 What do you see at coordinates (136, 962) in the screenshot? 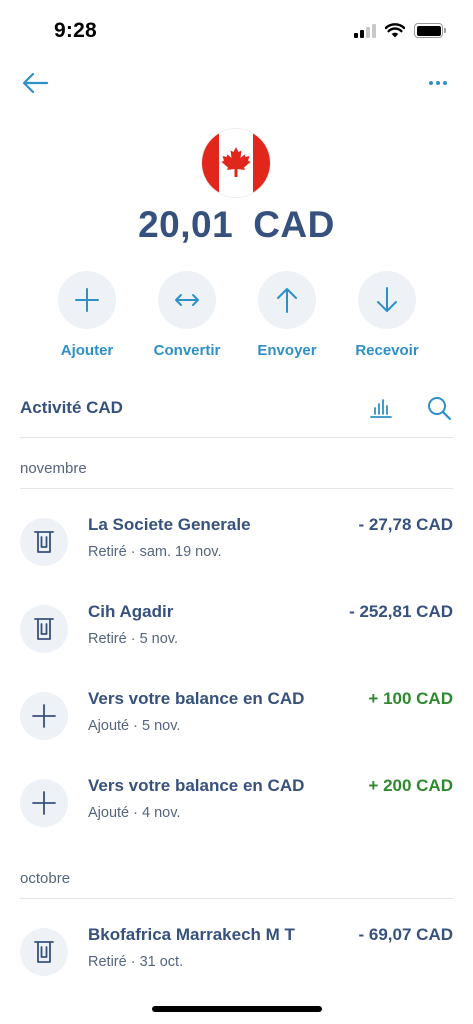
I see `transaction-subtitle: Retiré · 31 oct.` at bounding box center [136, 962].